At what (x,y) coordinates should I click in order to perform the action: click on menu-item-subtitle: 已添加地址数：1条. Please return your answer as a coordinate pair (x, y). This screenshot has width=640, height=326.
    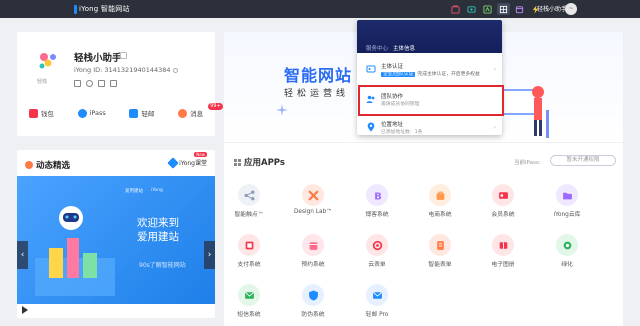
    Looking at the image, I should click on (402, 132).